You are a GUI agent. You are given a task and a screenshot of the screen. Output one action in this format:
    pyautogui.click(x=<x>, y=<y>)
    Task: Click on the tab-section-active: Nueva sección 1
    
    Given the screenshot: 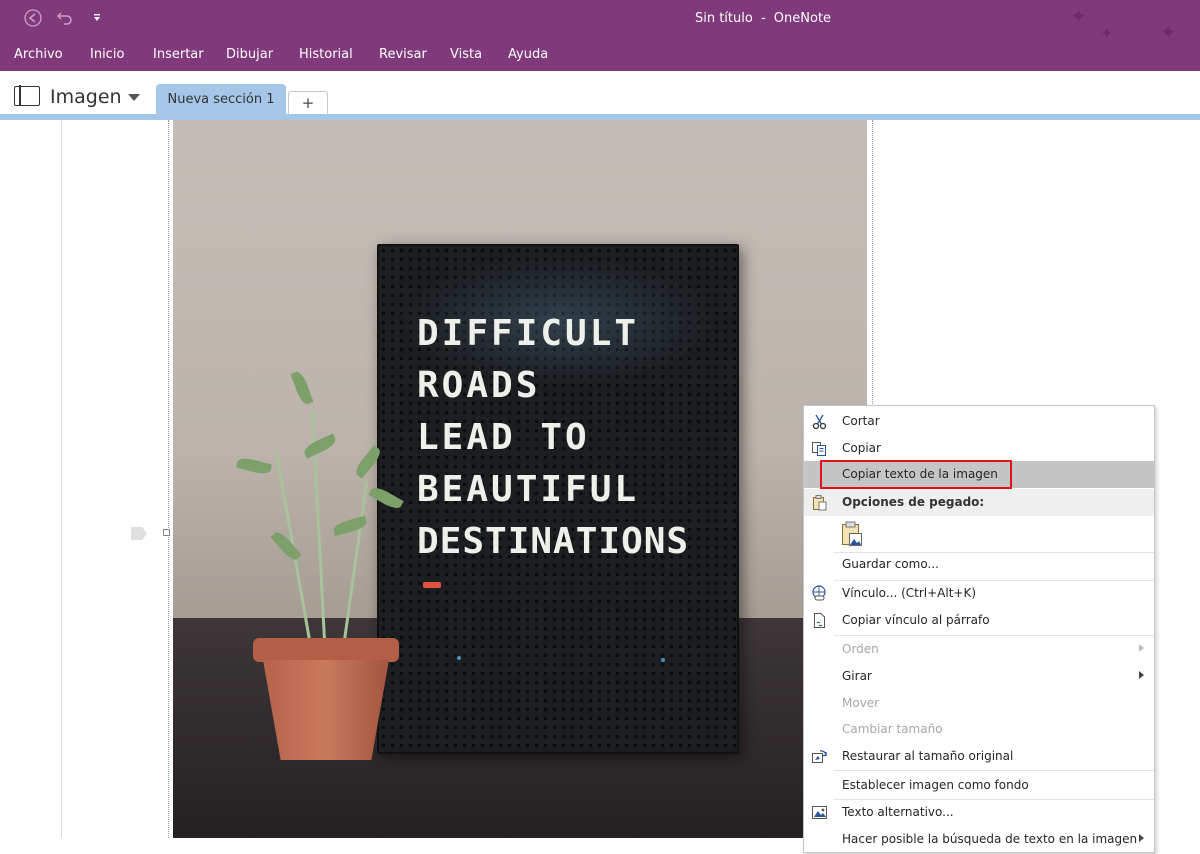 What is the action you would take?
    pyautogui.click(x=221, y=99)
    